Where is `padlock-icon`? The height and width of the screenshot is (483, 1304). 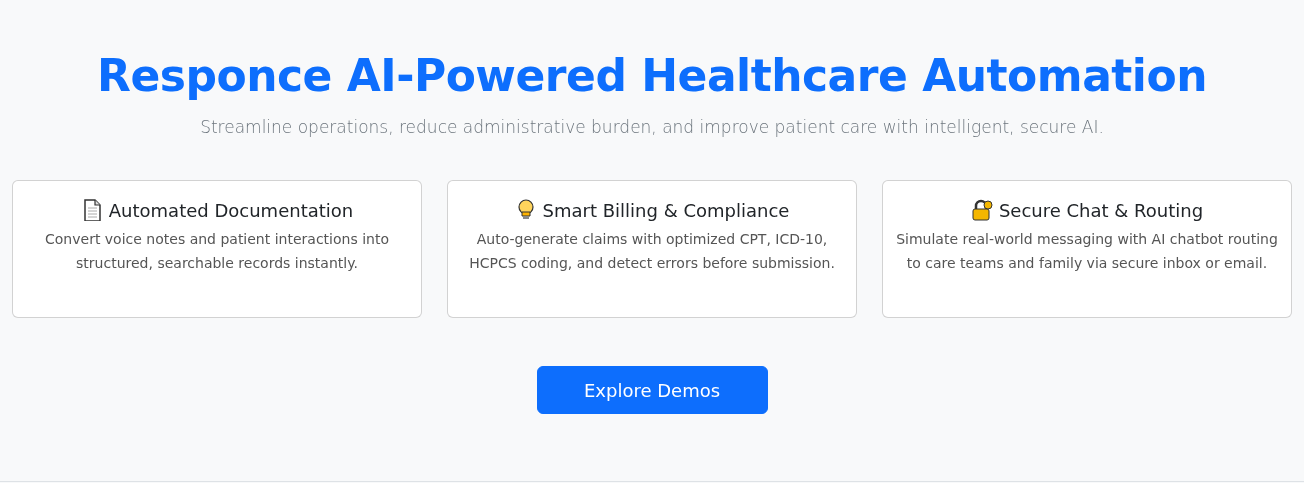 padlock-icon is located at coordinates (981, 210).